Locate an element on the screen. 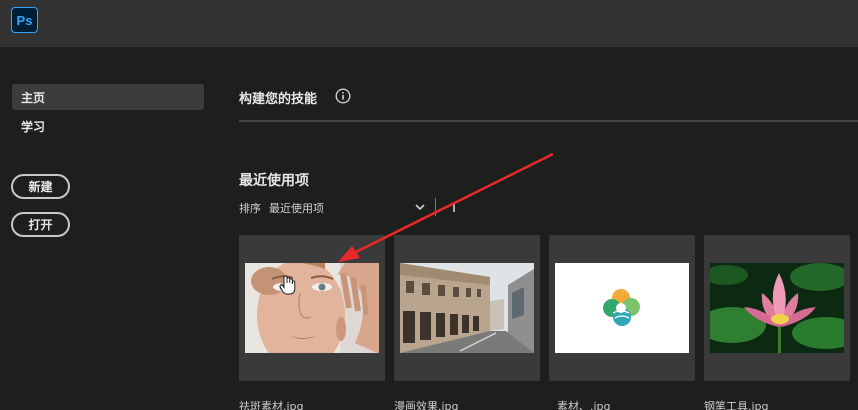  chevron-down-icon is located at coordinates (420, 207).